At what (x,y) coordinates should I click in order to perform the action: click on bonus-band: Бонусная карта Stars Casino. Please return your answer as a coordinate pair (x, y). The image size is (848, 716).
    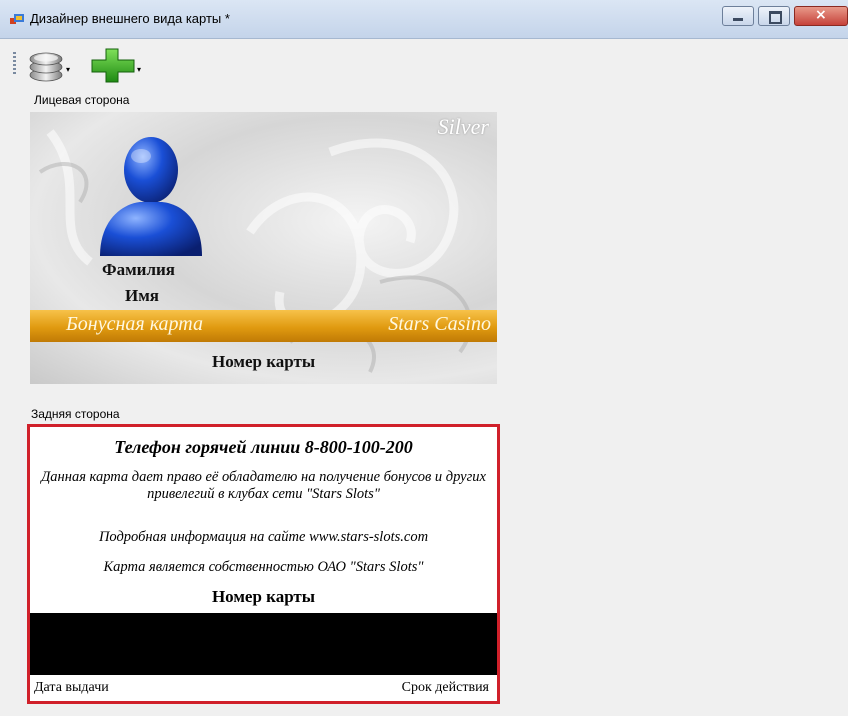
    Looking at the image, I should click on (263, 326).